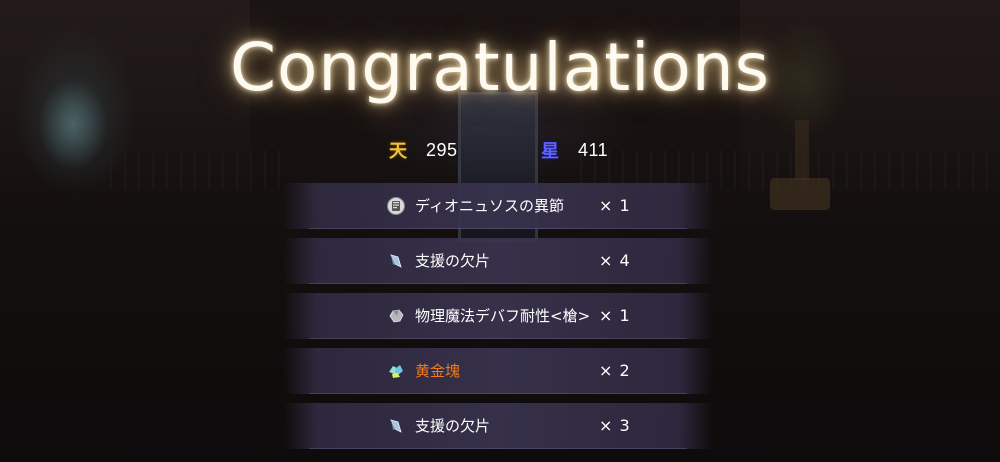 Image resolution: width=1000 pixels, height=462 pixels. Describe the element at coordinates (593, 149) in the screenshot. I see `blue-currency-value: 411` at that location.